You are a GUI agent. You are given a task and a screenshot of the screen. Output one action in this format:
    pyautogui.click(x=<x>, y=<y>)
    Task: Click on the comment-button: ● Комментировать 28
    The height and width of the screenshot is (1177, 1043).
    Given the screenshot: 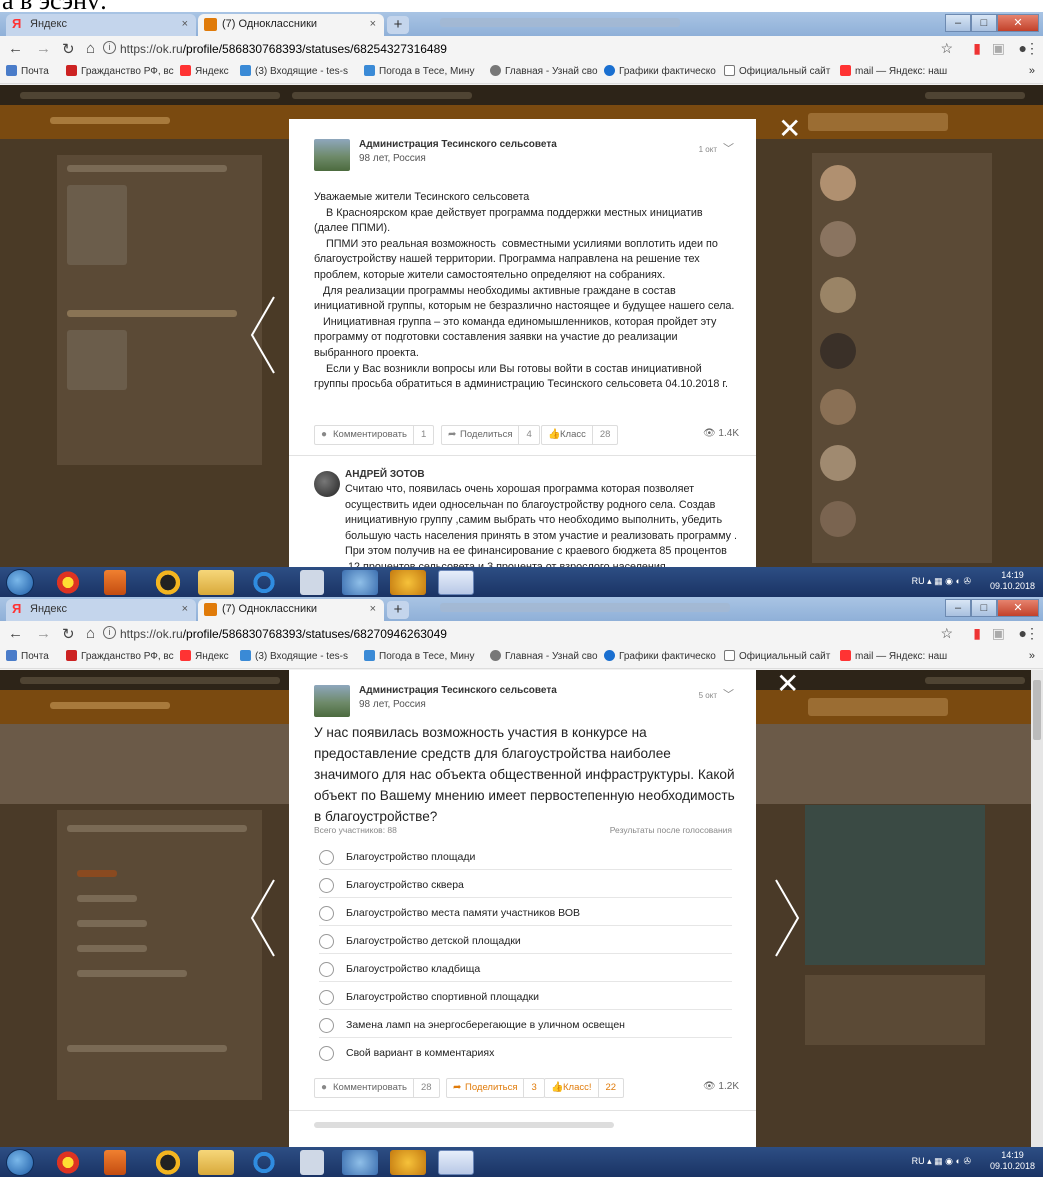 What is the action you would take?
    pyautogui.click(x=377, y=1088)
    